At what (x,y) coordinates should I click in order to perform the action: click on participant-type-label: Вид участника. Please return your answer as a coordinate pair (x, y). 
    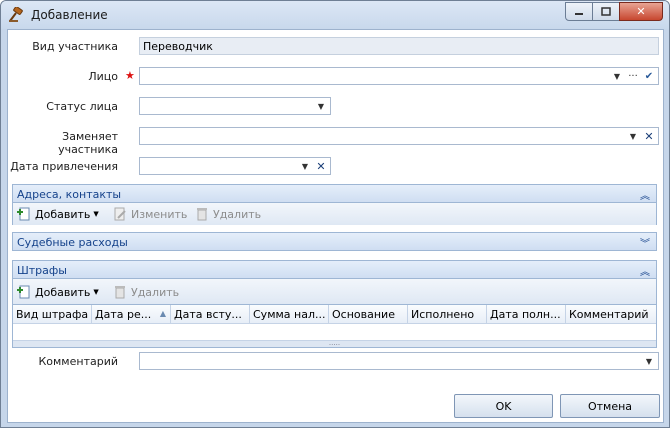
    Looking at the image, I should click on (75, 46).